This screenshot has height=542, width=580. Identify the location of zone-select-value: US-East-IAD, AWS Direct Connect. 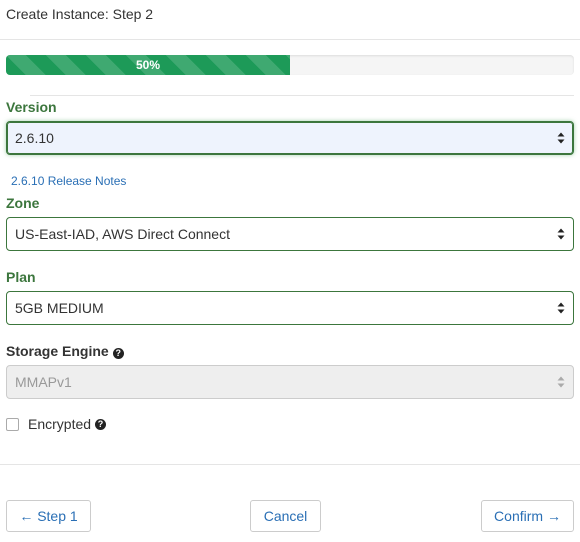
(122, 234).